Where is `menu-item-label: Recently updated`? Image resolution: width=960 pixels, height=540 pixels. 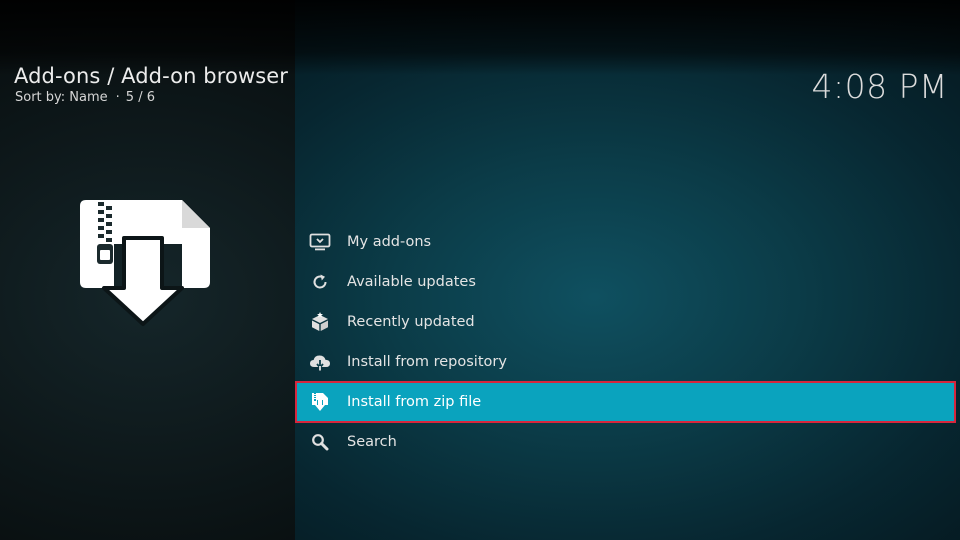
menu-item-label: Recently updated is located at coordinates (411, 322).